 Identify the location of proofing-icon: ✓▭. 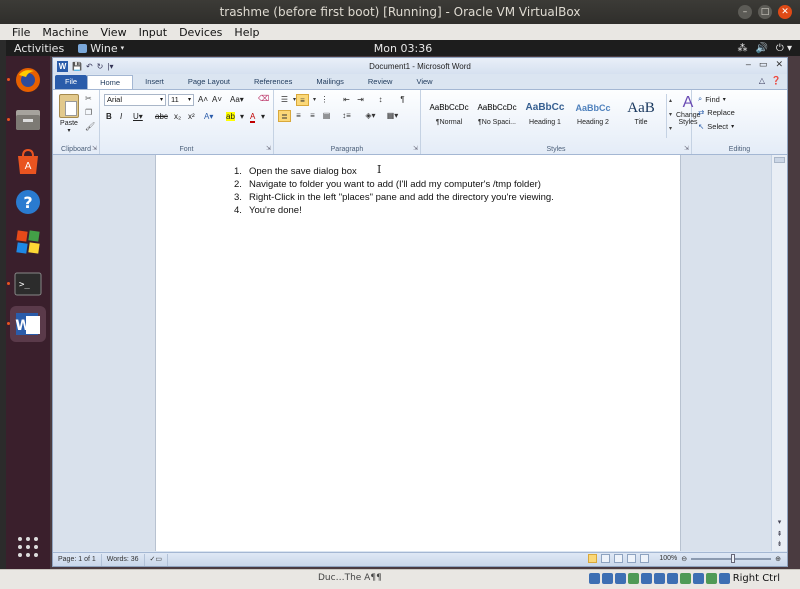
(157, 559).